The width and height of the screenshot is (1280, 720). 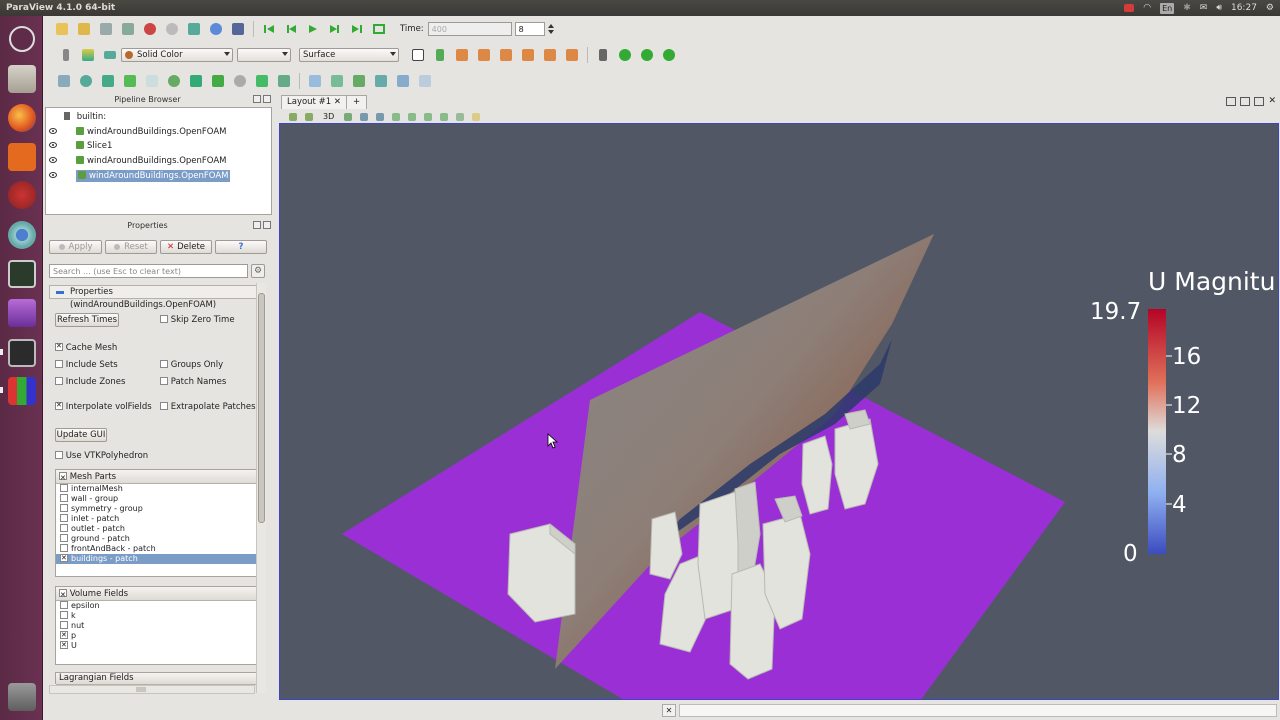 What do you see at coordinates (81, 435) in the screenshot?
I see `update-gui-button: Update GUI` at bounding box center [81, 435].